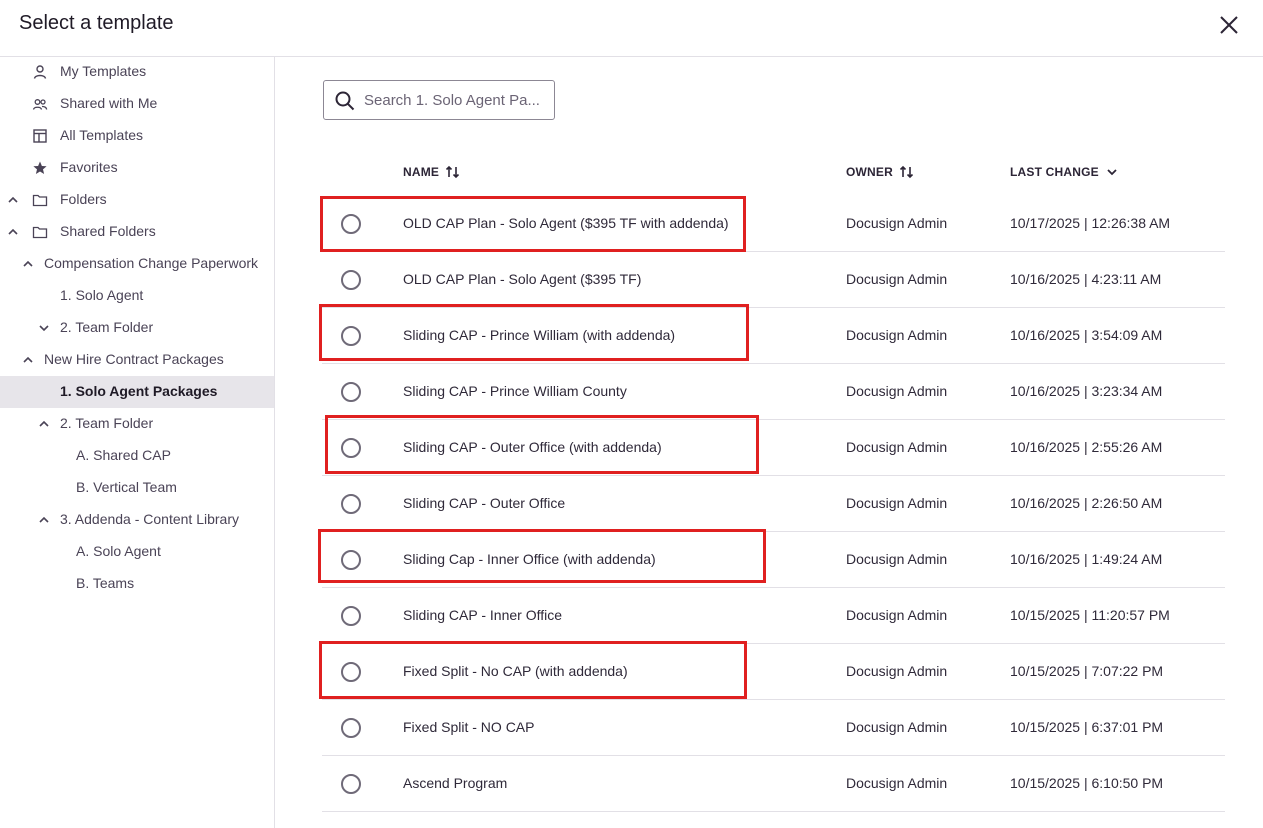  I want to click on sidebar-item-label: Folders, so click(83, 199).